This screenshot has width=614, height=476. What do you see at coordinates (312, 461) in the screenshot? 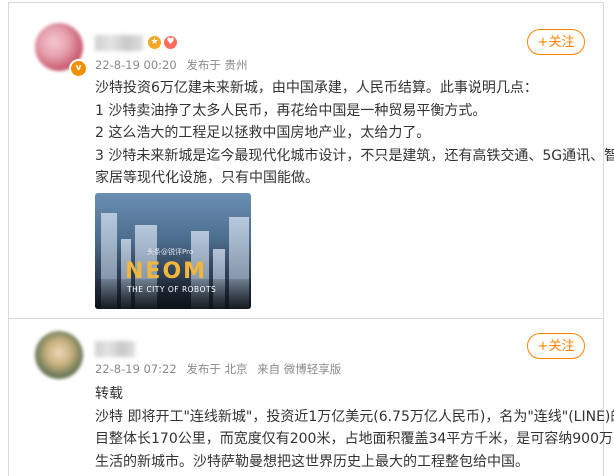
I see `text-line: 生活的新城市。沙特萨勒曼想把这世界历史上最大的工程整包给中国。` at bounding box center [312, 461].